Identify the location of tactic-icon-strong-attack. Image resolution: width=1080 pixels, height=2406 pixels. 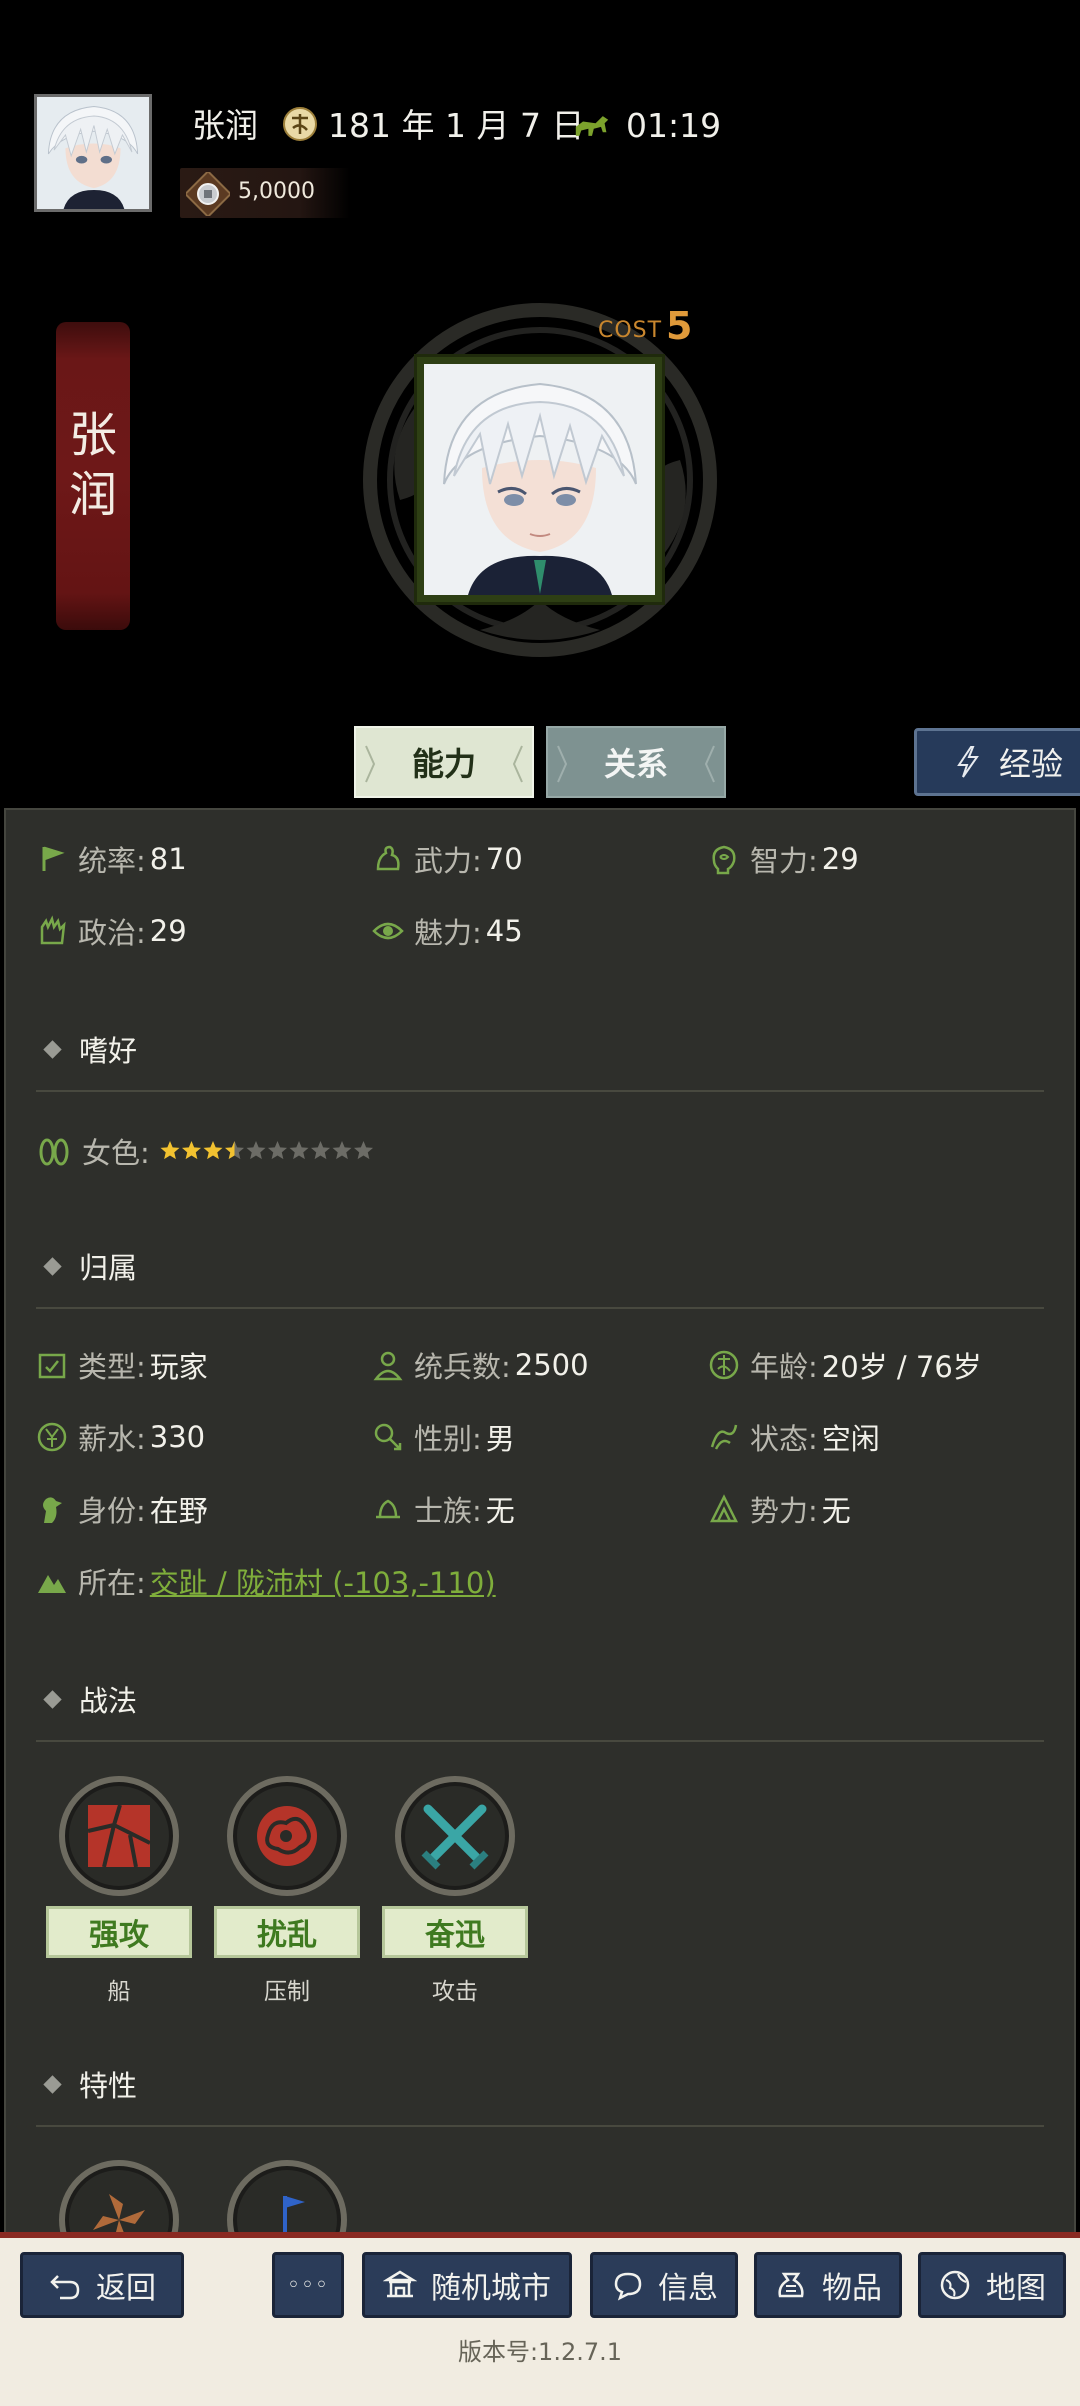
(119, 1836).